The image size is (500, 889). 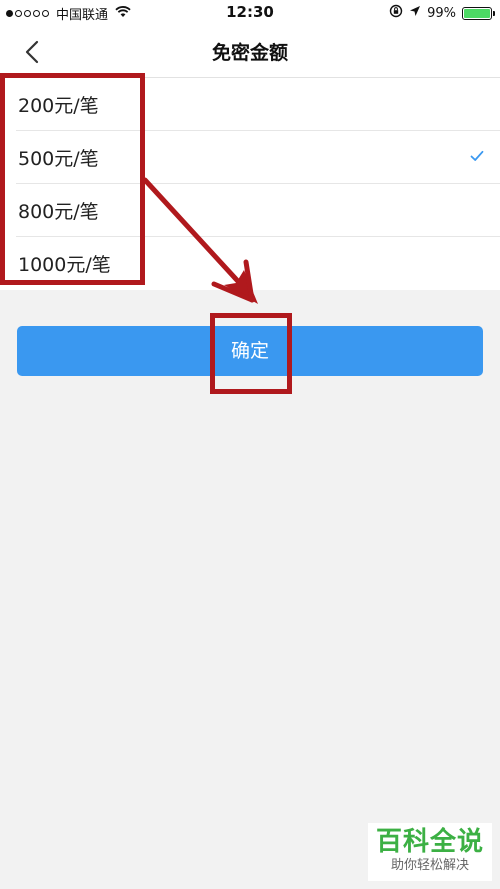 What do you see at coordinates (58, 106) in the screenshot?
I see `option-label: 200元/笔` at bounding box center [58, 106].